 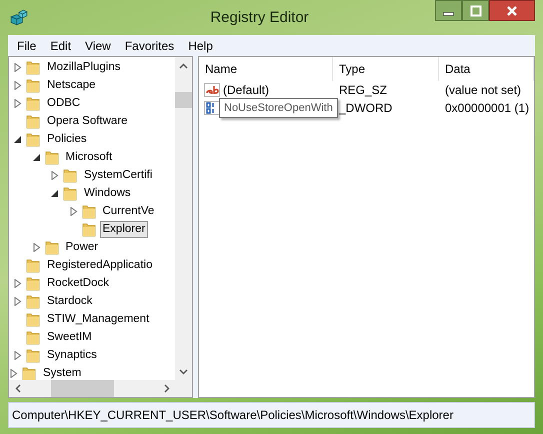 I want to click on table-cell-text: (value not set), so click(x=483, y=90).